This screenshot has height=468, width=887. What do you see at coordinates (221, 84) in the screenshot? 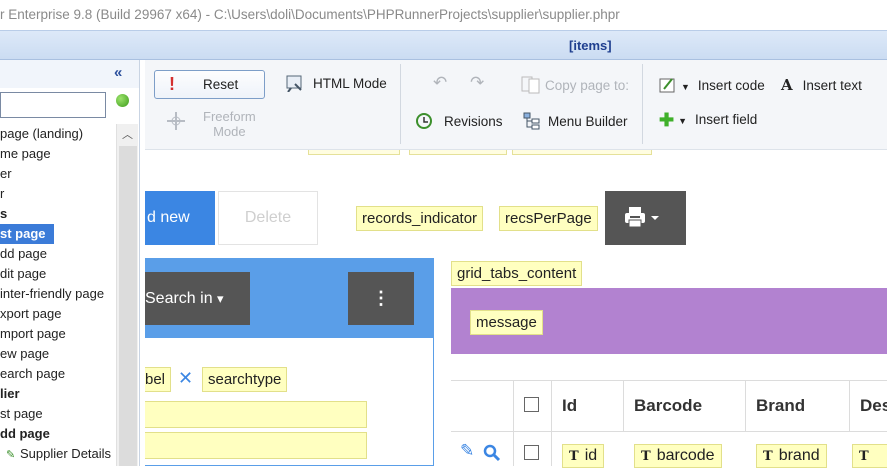
I see `reset-label: Reset` at bounding box center [221, 84].